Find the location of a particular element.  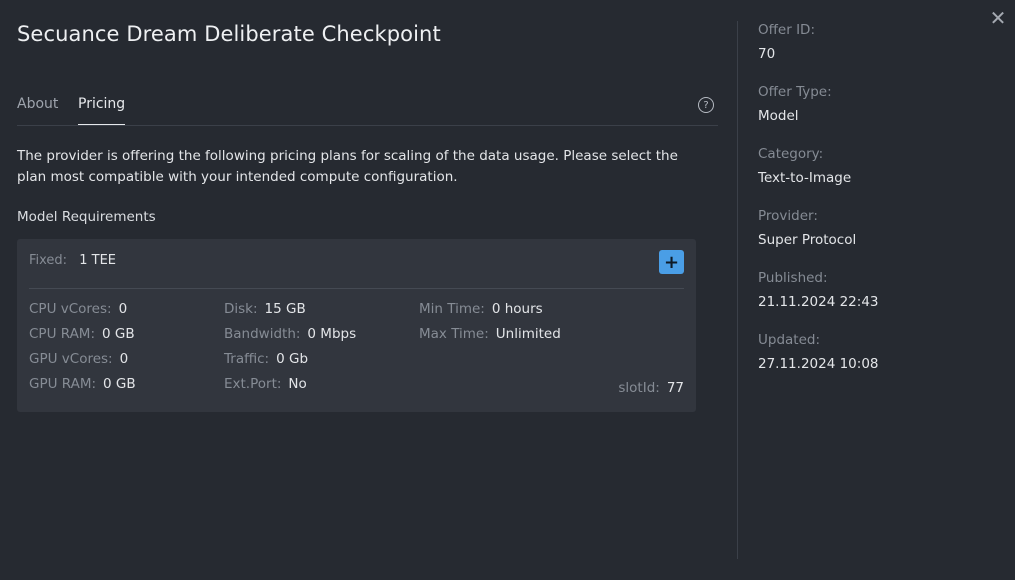

category-label: Category: is located at coordinates (791, 154).